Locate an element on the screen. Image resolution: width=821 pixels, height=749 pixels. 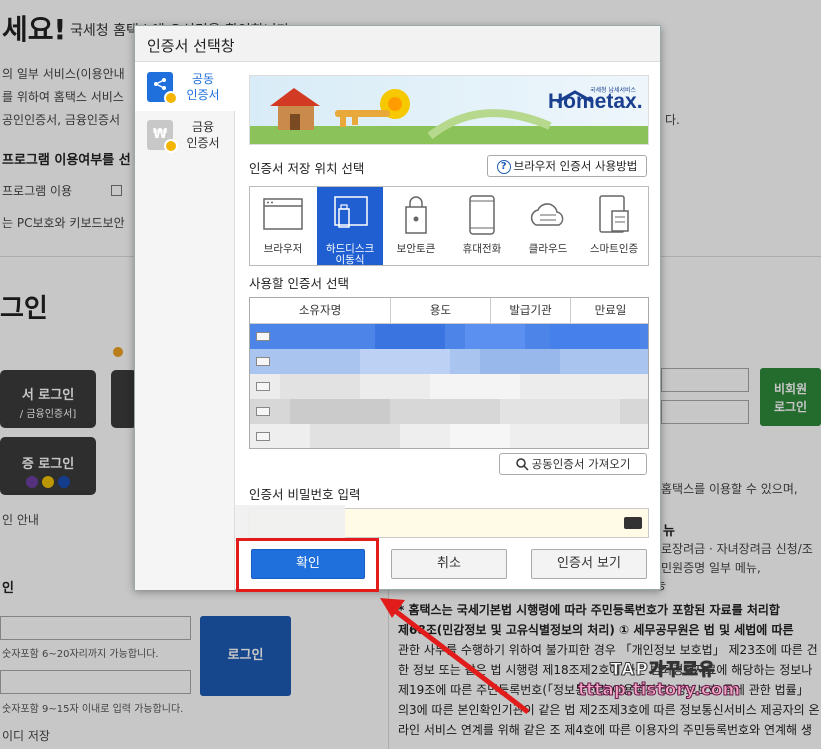
red-arrow is located at coordinates (455, 656).